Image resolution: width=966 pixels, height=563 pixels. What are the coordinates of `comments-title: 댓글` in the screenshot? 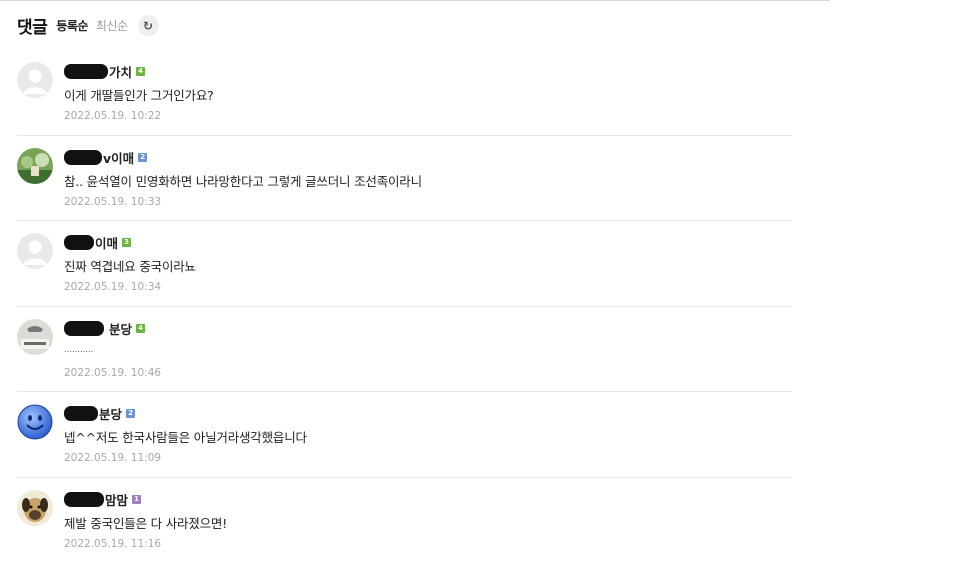 It's located at (32, 25).